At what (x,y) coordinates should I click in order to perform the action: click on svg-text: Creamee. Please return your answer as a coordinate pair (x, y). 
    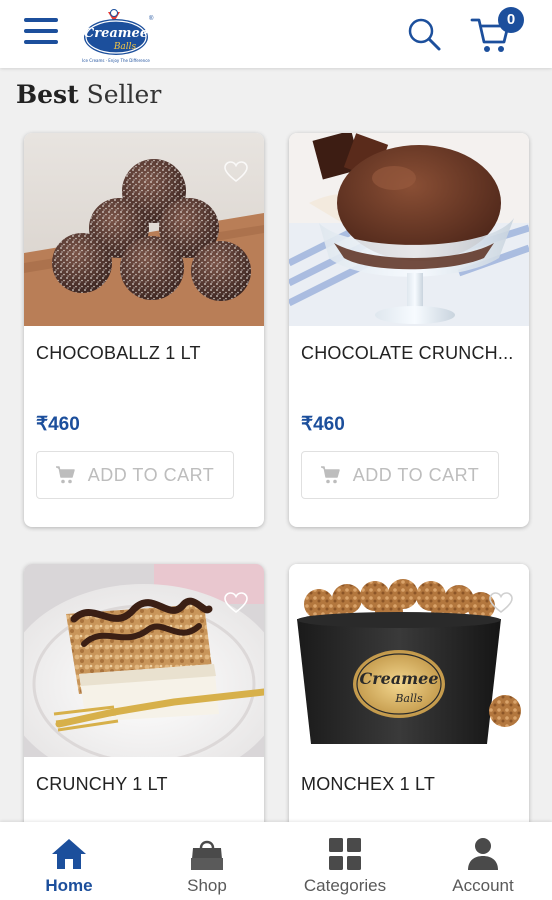
    Looking at the image, I should click on (399, 678).